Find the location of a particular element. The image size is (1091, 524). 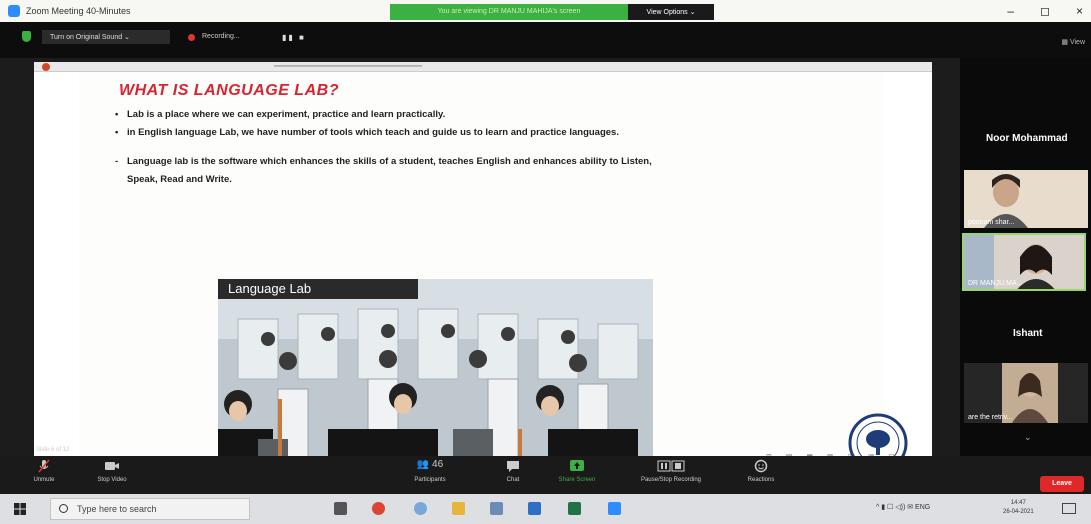

stop-video-button: Stop Video is located at coordinates (112, 471).